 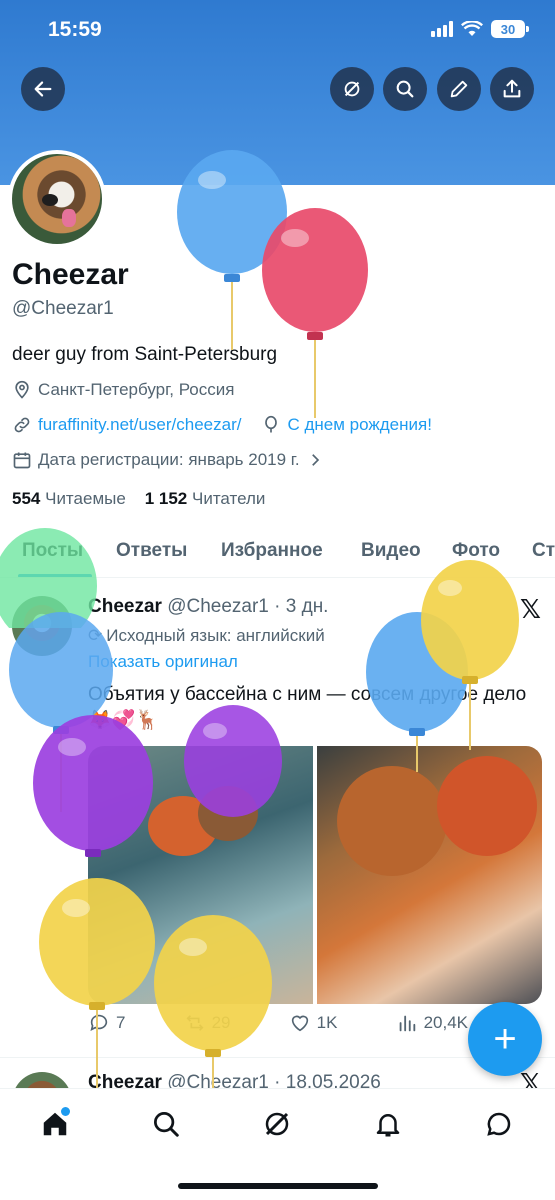 What do you see at coordinates (272, 551) in the screenshot?
I see `tab-favorites: Избранное` at bounding box center [272, 551].